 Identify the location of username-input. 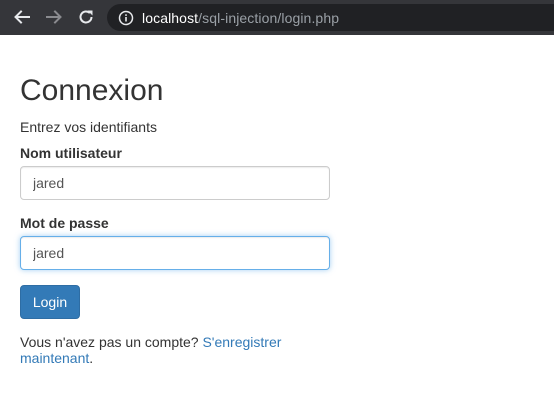
(175, 183).